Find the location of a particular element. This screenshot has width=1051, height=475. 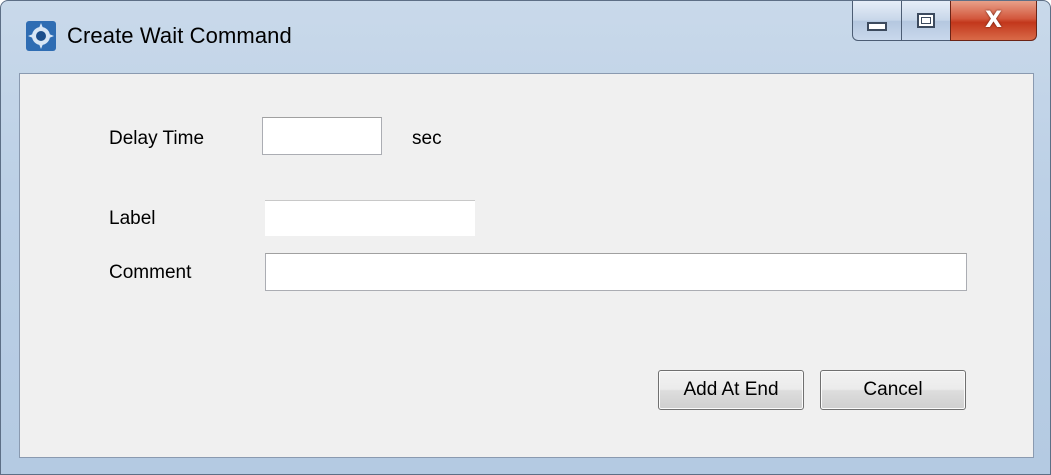

delay-time-unit: sec is located at coordinates (427, 138).